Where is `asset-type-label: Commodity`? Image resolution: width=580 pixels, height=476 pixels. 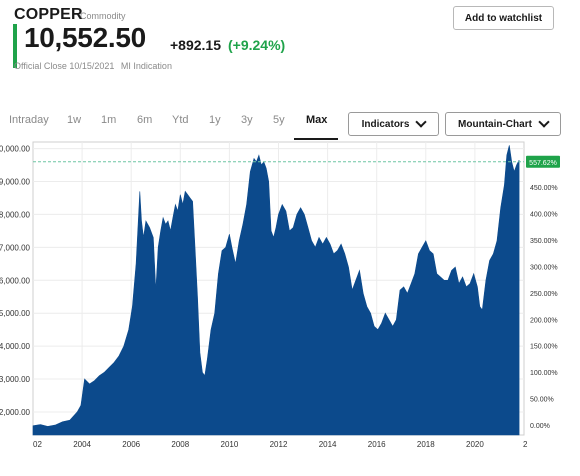
asset-type-label: Commodity is located at coordinates (103, 16).